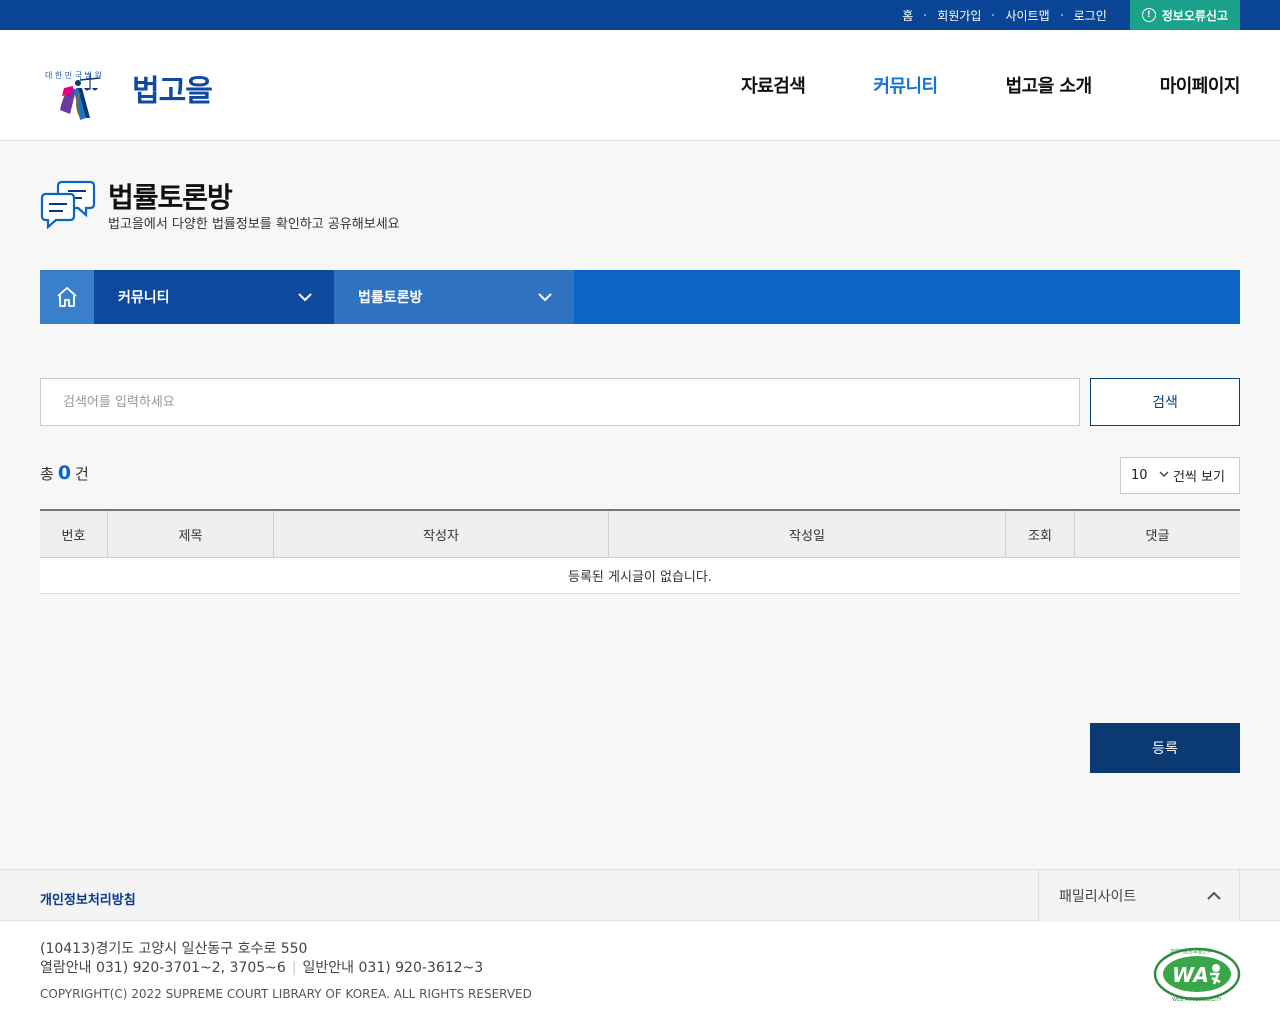 The height and width of the screenshot is (1024, 1280). I want to click on column-header-author: 작성자, so click(441, 534).